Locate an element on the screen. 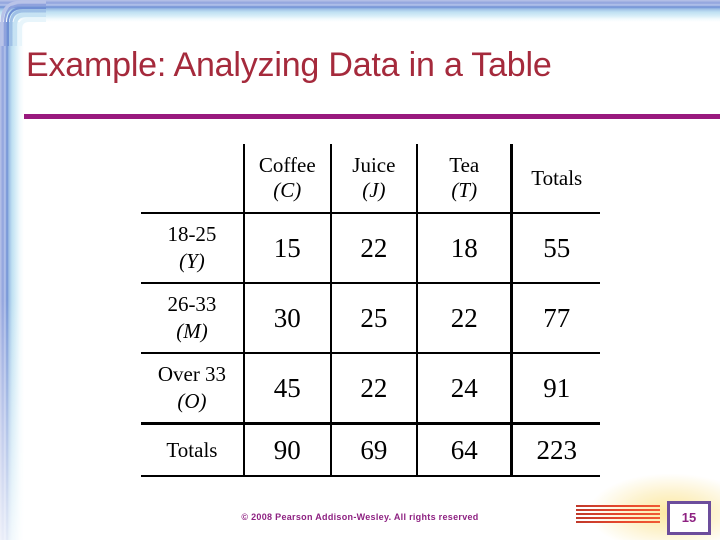 The image size is (720, 540). cell-26-33-coffee: 30 is located at coordinates (286, 317).